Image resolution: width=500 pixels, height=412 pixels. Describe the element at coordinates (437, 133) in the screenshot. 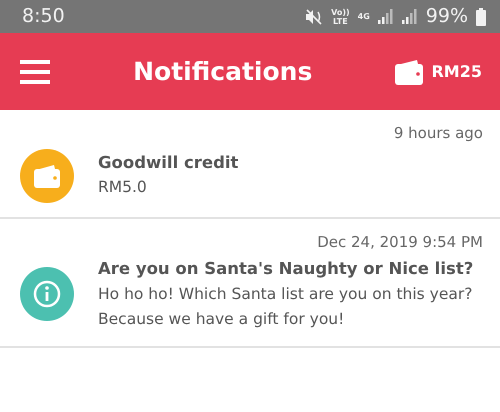

I see `notification-time: 9 hours ago` at that location.